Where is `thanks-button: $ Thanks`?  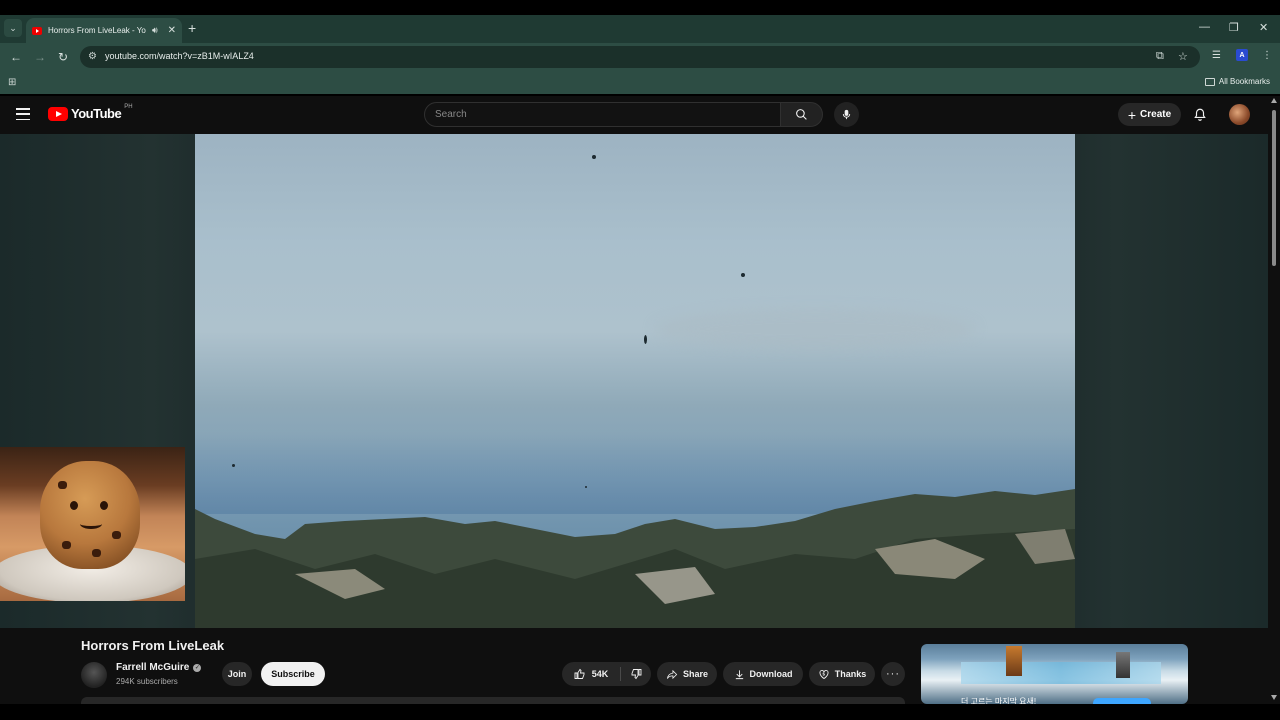
thanks-button: $ Thanks is located at coordinates (842, 674).